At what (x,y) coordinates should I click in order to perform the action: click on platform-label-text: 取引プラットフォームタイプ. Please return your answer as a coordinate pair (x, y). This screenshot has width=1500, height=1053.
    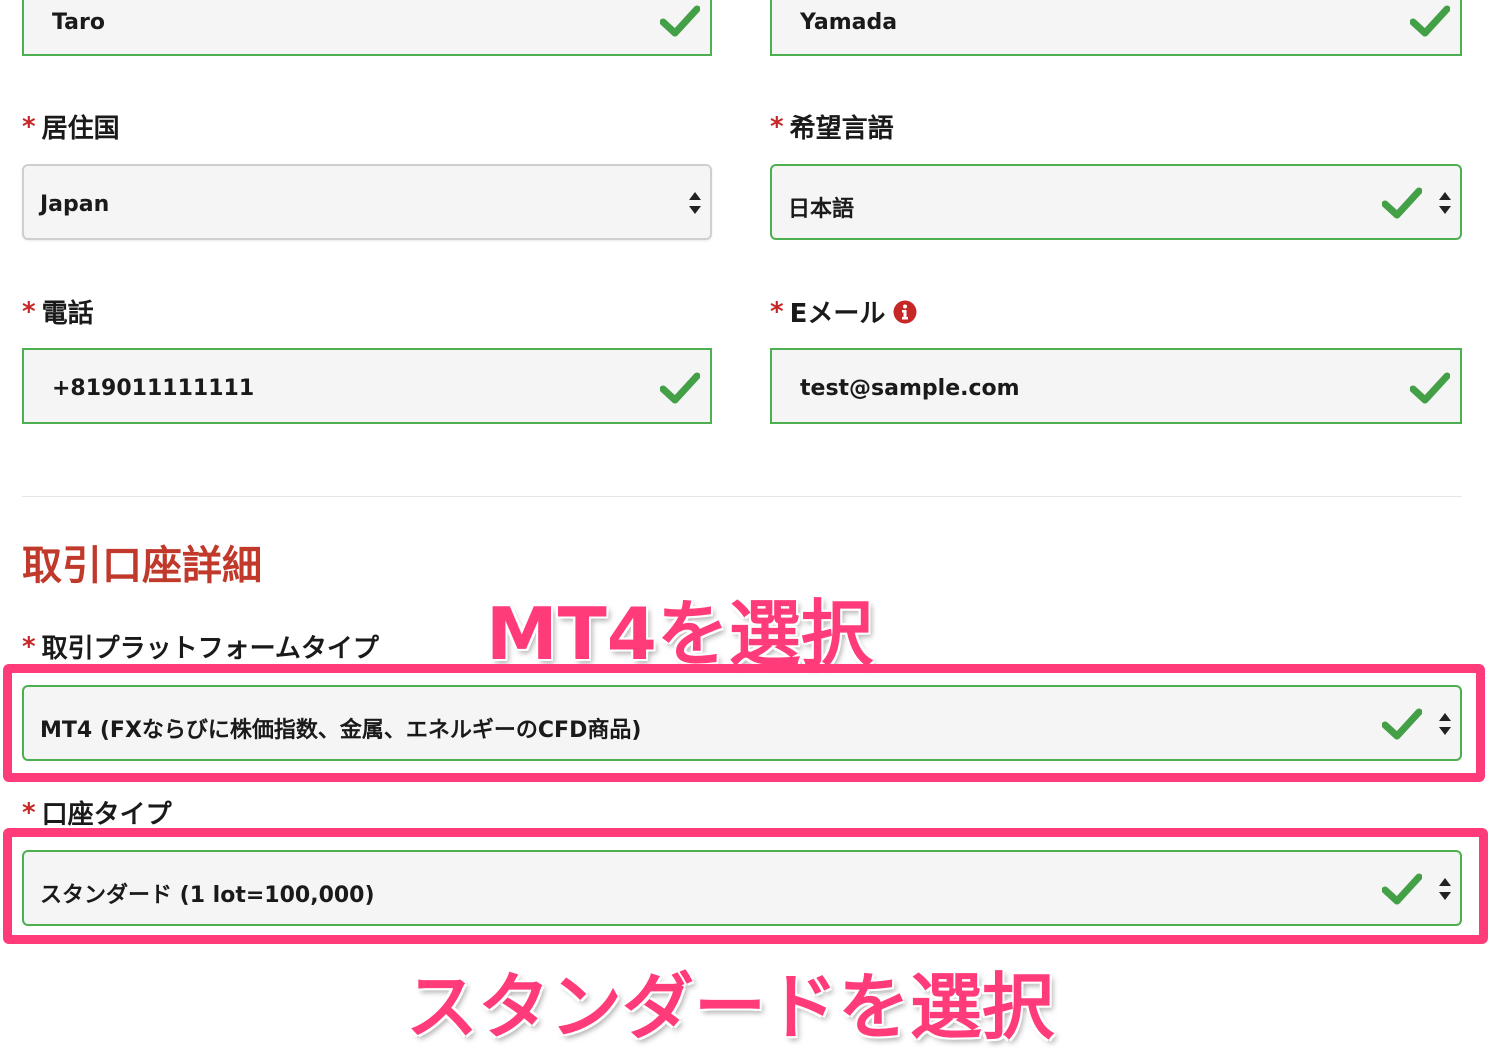
    Looking at the image, I should click on (210, 649).